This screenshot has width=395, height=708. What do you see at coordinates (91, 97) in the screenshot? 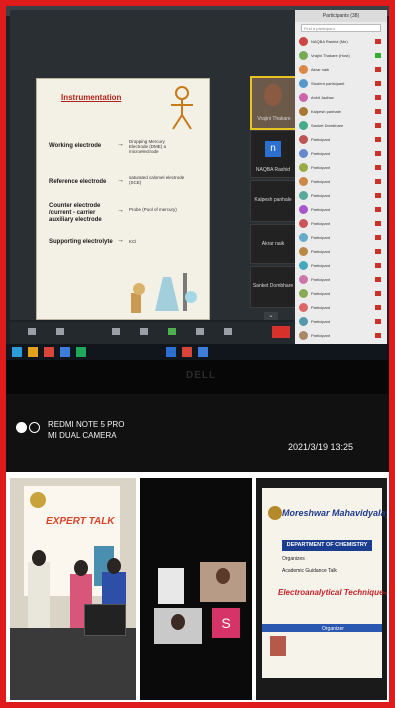
I see `slide-title: Instrumentation` at bounding box center [91, 97].